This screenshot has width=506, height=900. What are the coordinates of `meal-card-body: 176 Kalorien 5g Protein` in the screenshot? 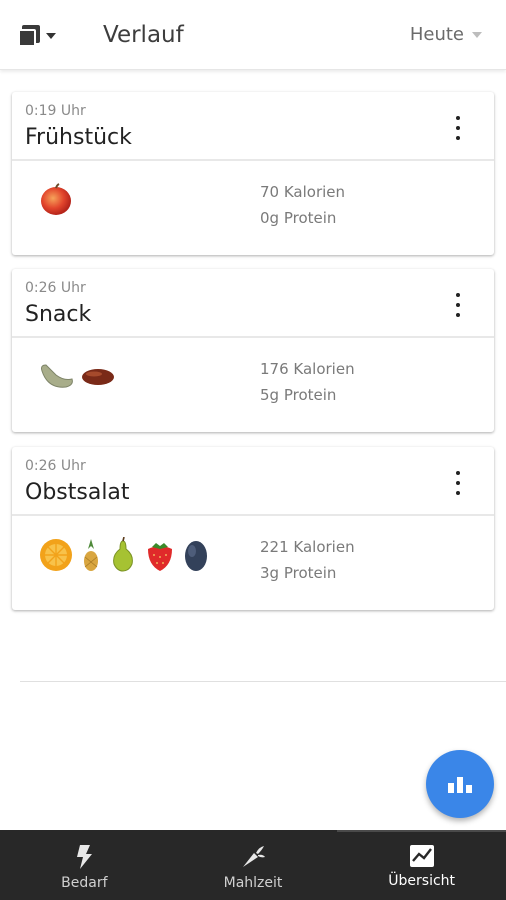 It's located at (253, 385).